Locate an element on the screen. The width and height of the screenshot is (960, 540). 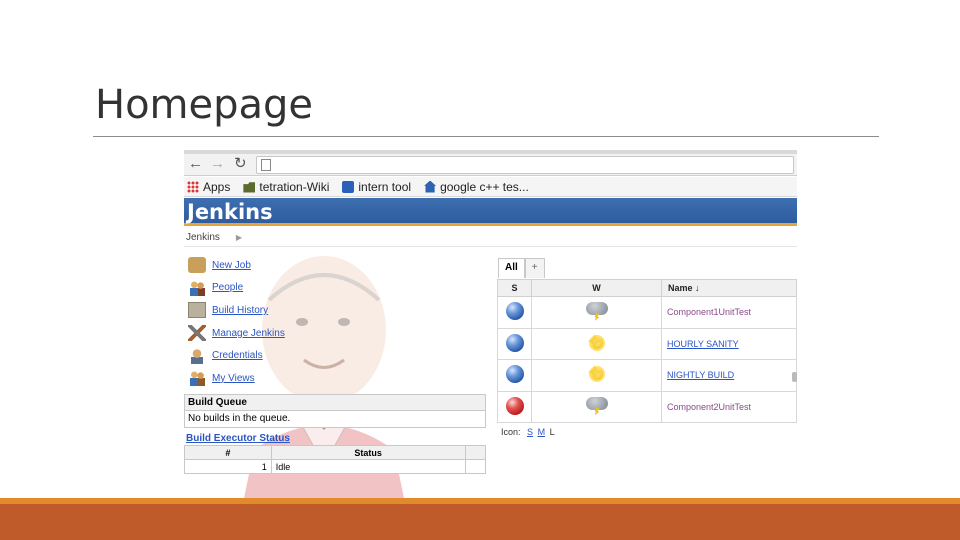
job-name: NIGHTLY BUILD is located at coordinates (698, 375).